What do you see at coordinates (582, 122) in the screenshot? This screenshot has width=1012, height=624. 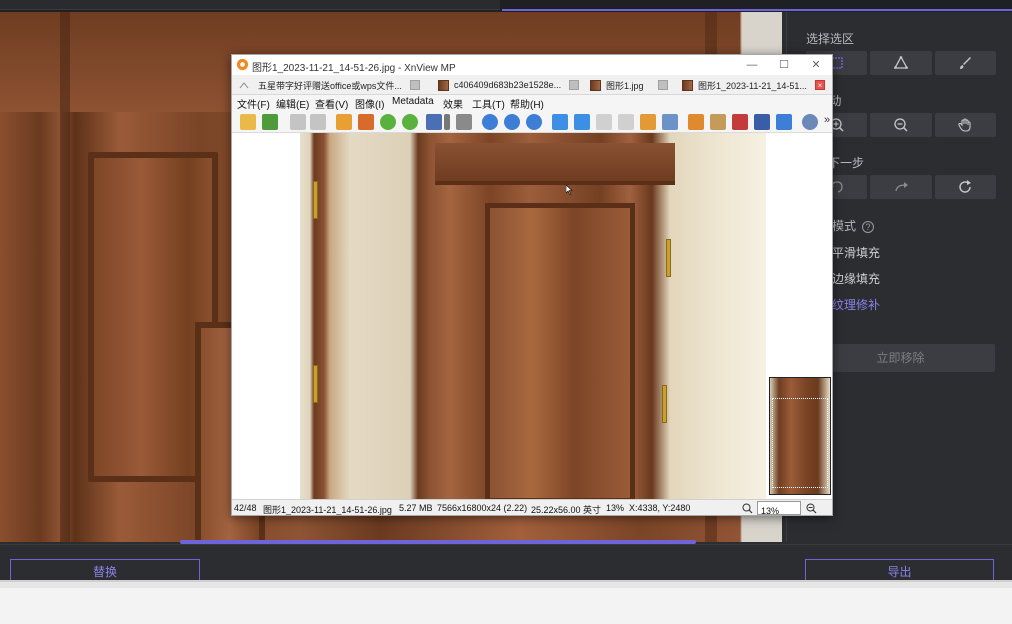 I see `next-icon` at bounding box center [582, 122].